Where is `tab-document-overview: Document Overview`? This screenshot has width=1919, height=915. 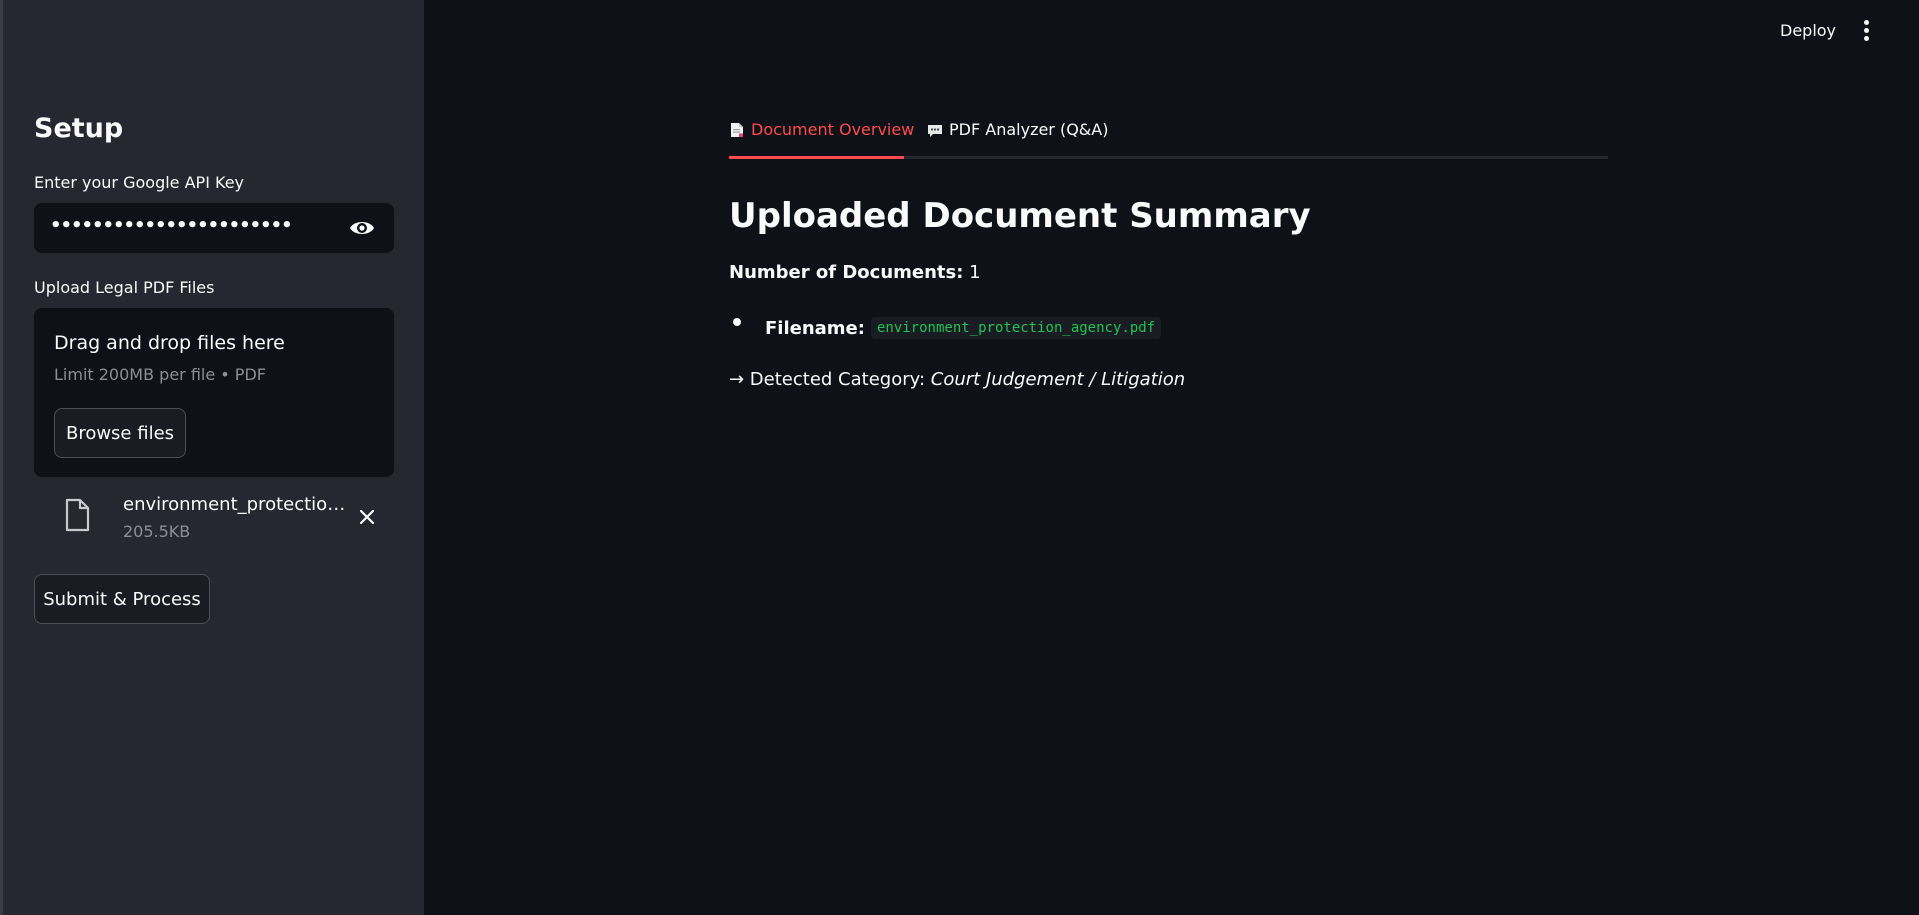
tab-document-overview: Document Overview is located at coordinates (821, 129).